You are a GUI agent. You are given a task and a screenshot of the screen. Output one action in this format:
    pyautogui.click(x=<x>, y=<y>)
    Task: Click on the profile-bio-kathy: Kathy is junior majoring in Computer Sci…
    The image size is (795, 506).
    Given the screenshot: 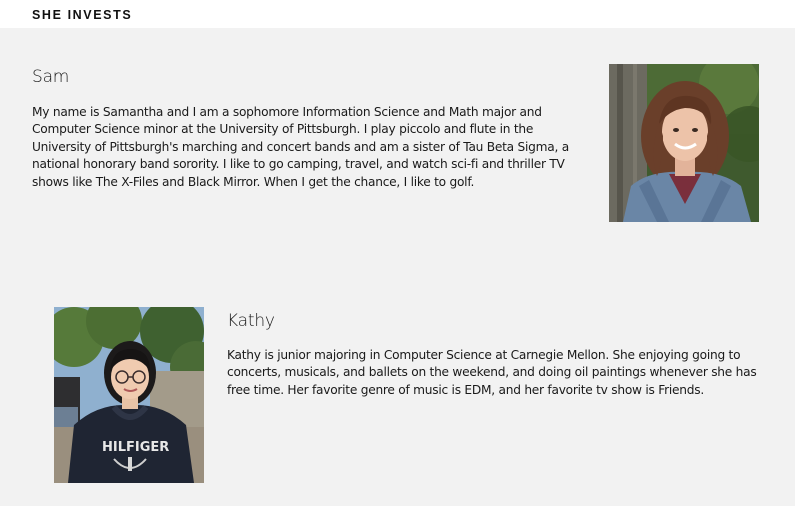 What is the action you would take?
    pyautogui.click(x=492, y=372)
    